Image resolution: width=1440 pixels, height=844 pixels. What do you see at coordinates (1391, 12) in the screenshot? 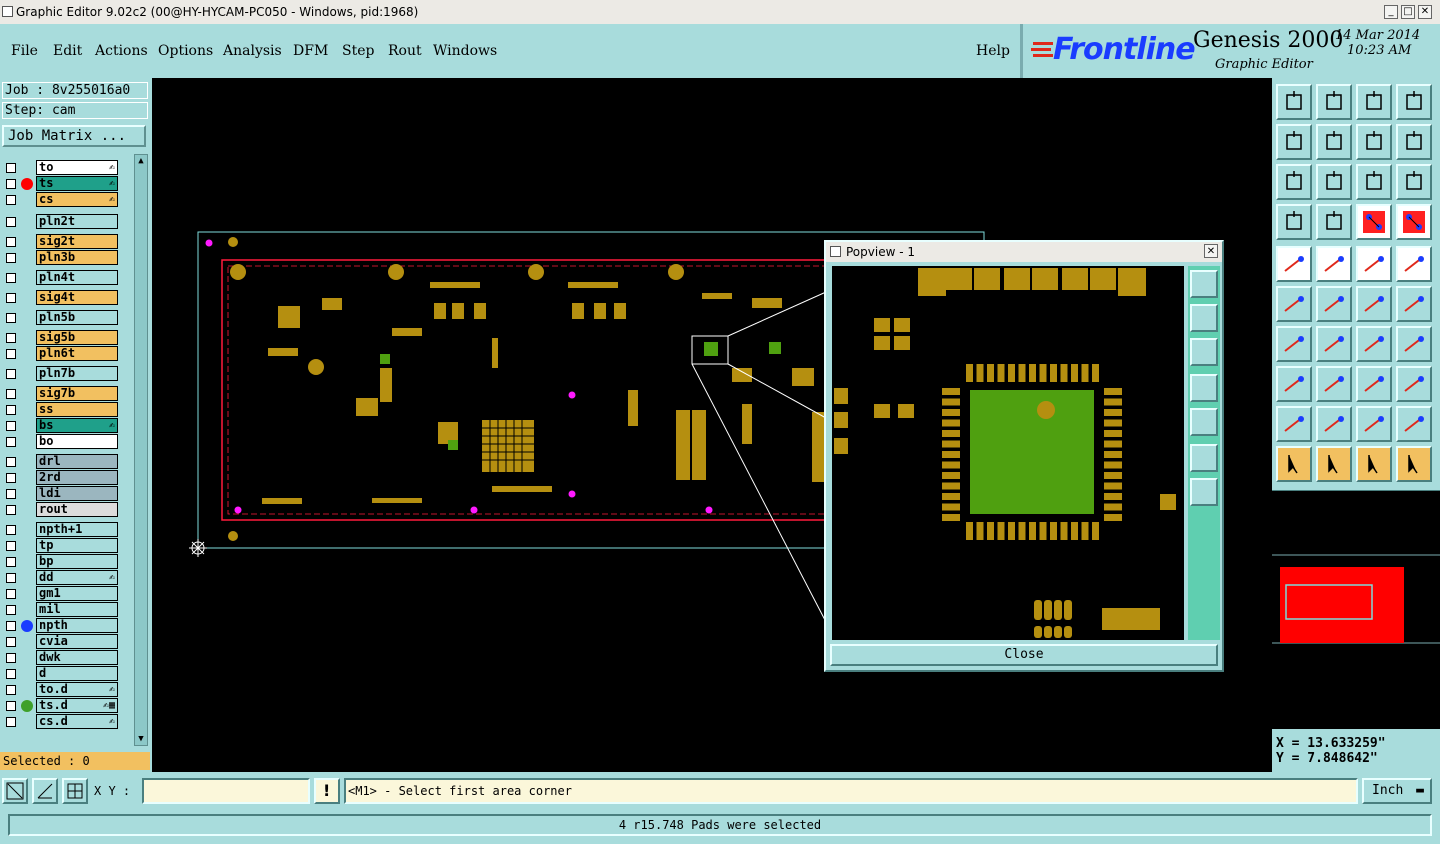
I see `minimize-button: _` at bounding box center [1391, 12].